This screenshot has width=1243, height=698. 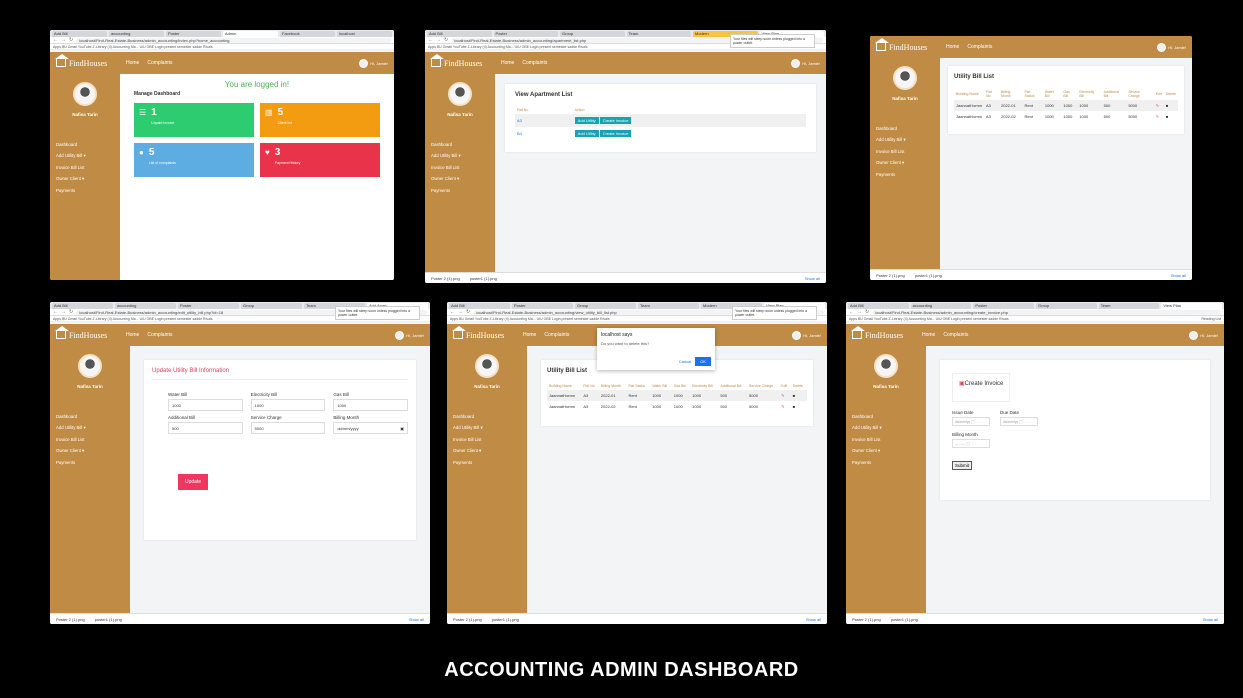 I want to click on gas-bill-input: 1000, so click(x=370, y=405).